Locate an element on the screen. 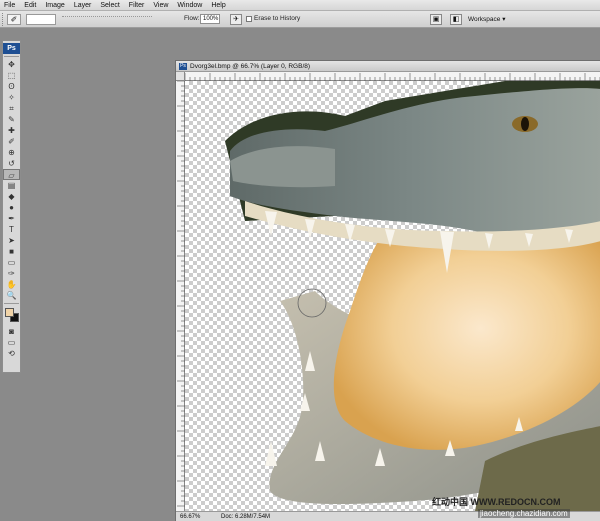 This screenshot has height=521, width=600. zoom-level: 66.67% is located at coordinates (190, 516).